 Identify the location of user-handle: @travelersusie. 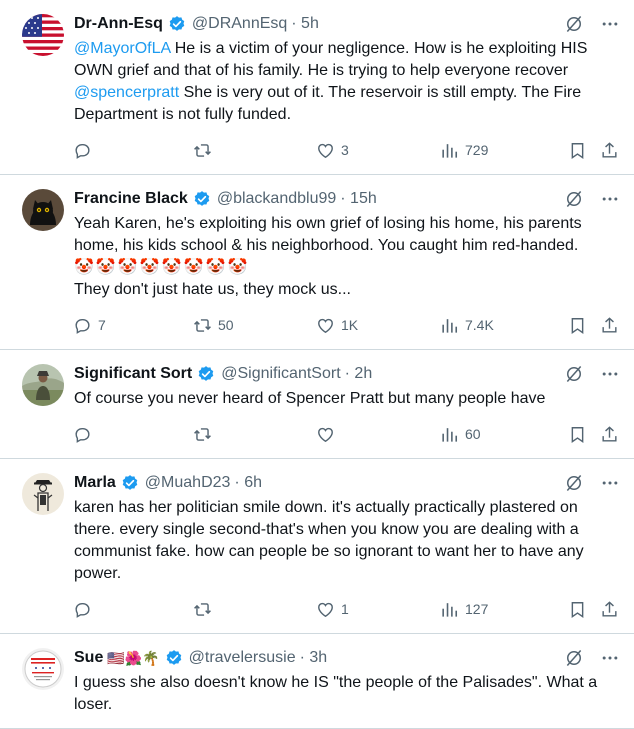
(242, 658).